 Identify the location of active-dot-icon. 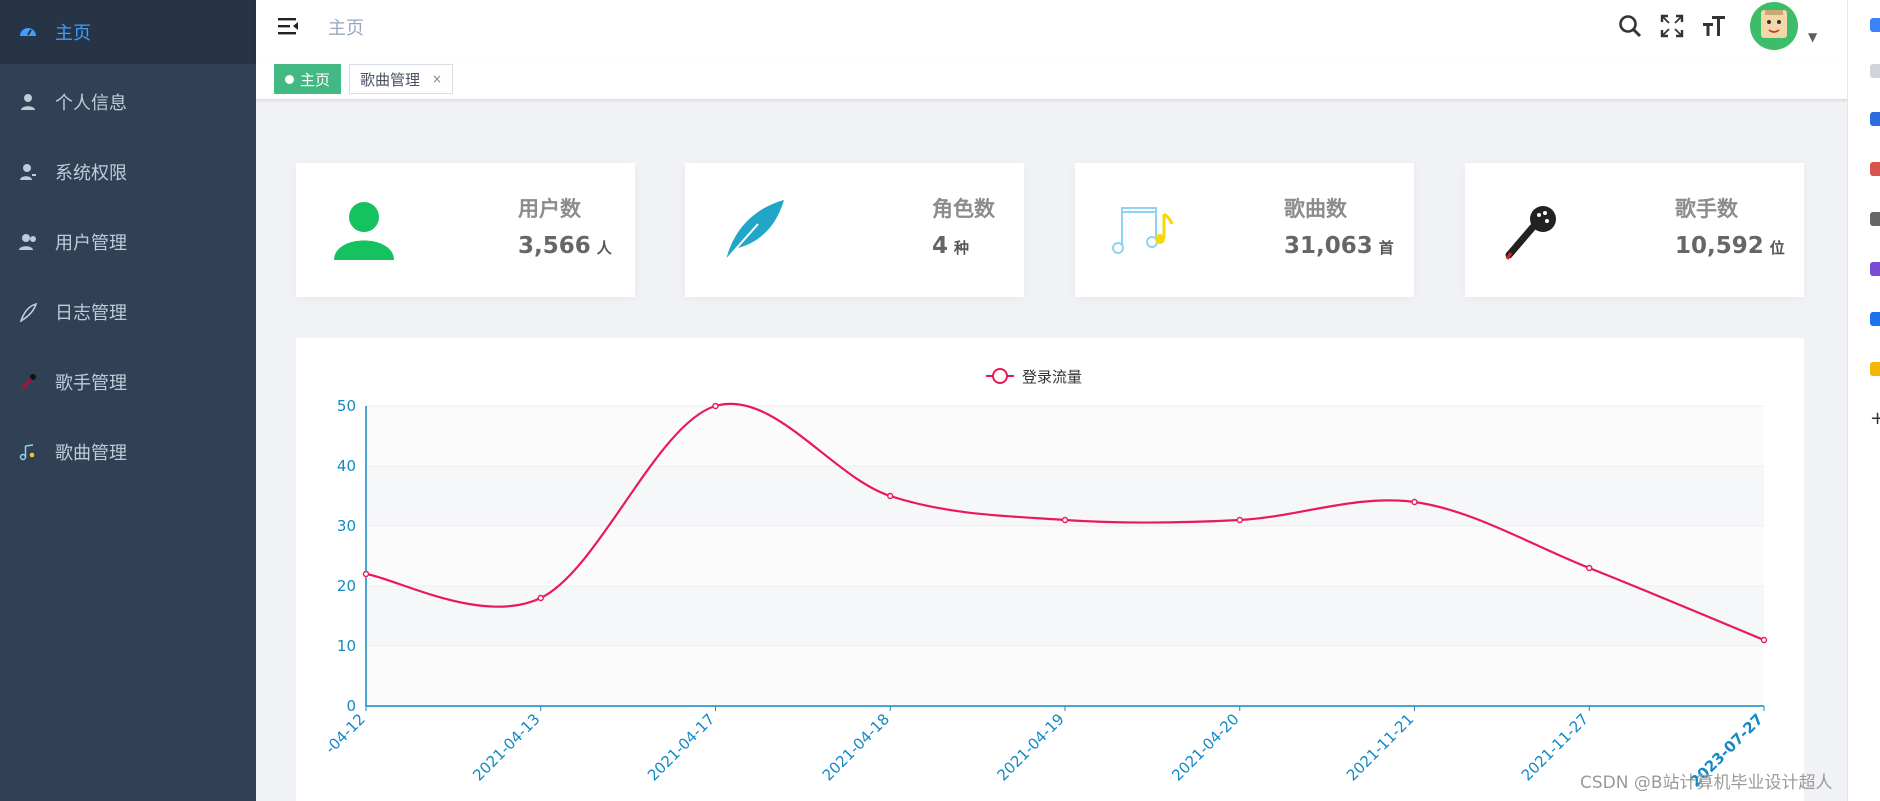
(289, 79).